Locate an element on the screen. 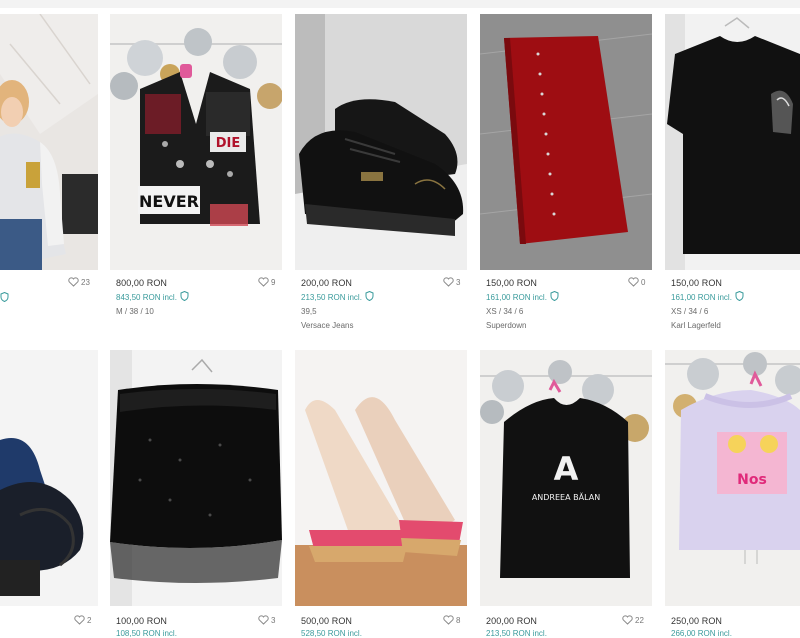 The image size is (800, 638). item-photo: A ANDREEA BĂLAN is located at coordinates (566, 478).